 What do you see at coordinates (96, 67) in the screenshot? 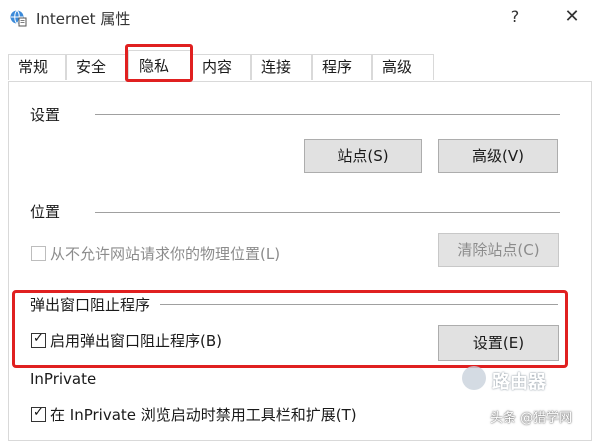
I see `tab-security: 安全` at bounding box center [96, 67].